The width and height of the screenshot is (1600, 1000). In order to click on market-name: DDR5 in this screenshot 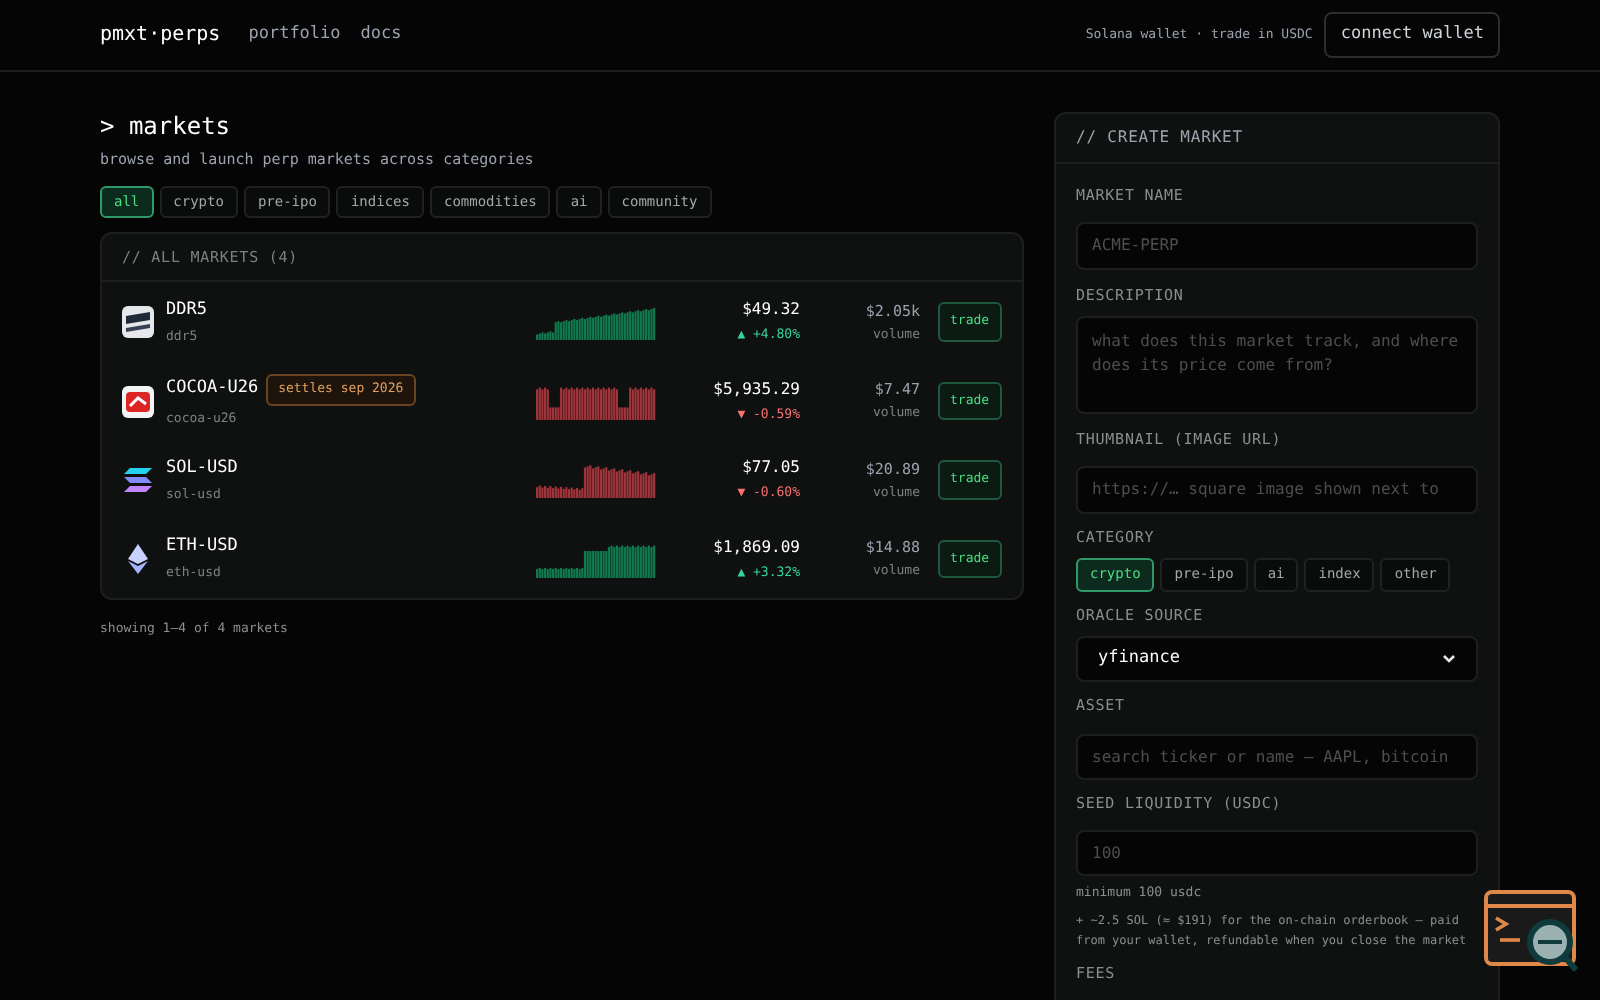, I will do `click(186, 310)`.